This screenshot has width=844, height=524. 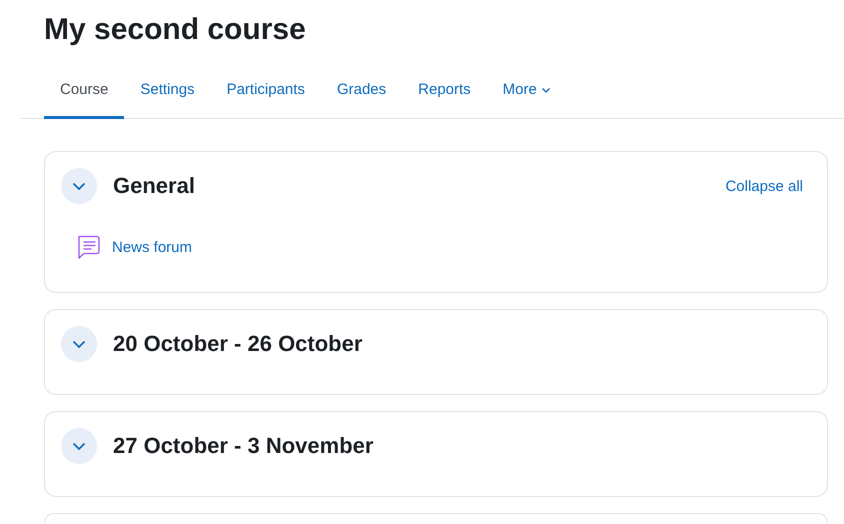 What do you see at coordinates (243, 446) in the screenshot?
I see `section-title: 27 October - 3 November` at bounding box center [243, 446].